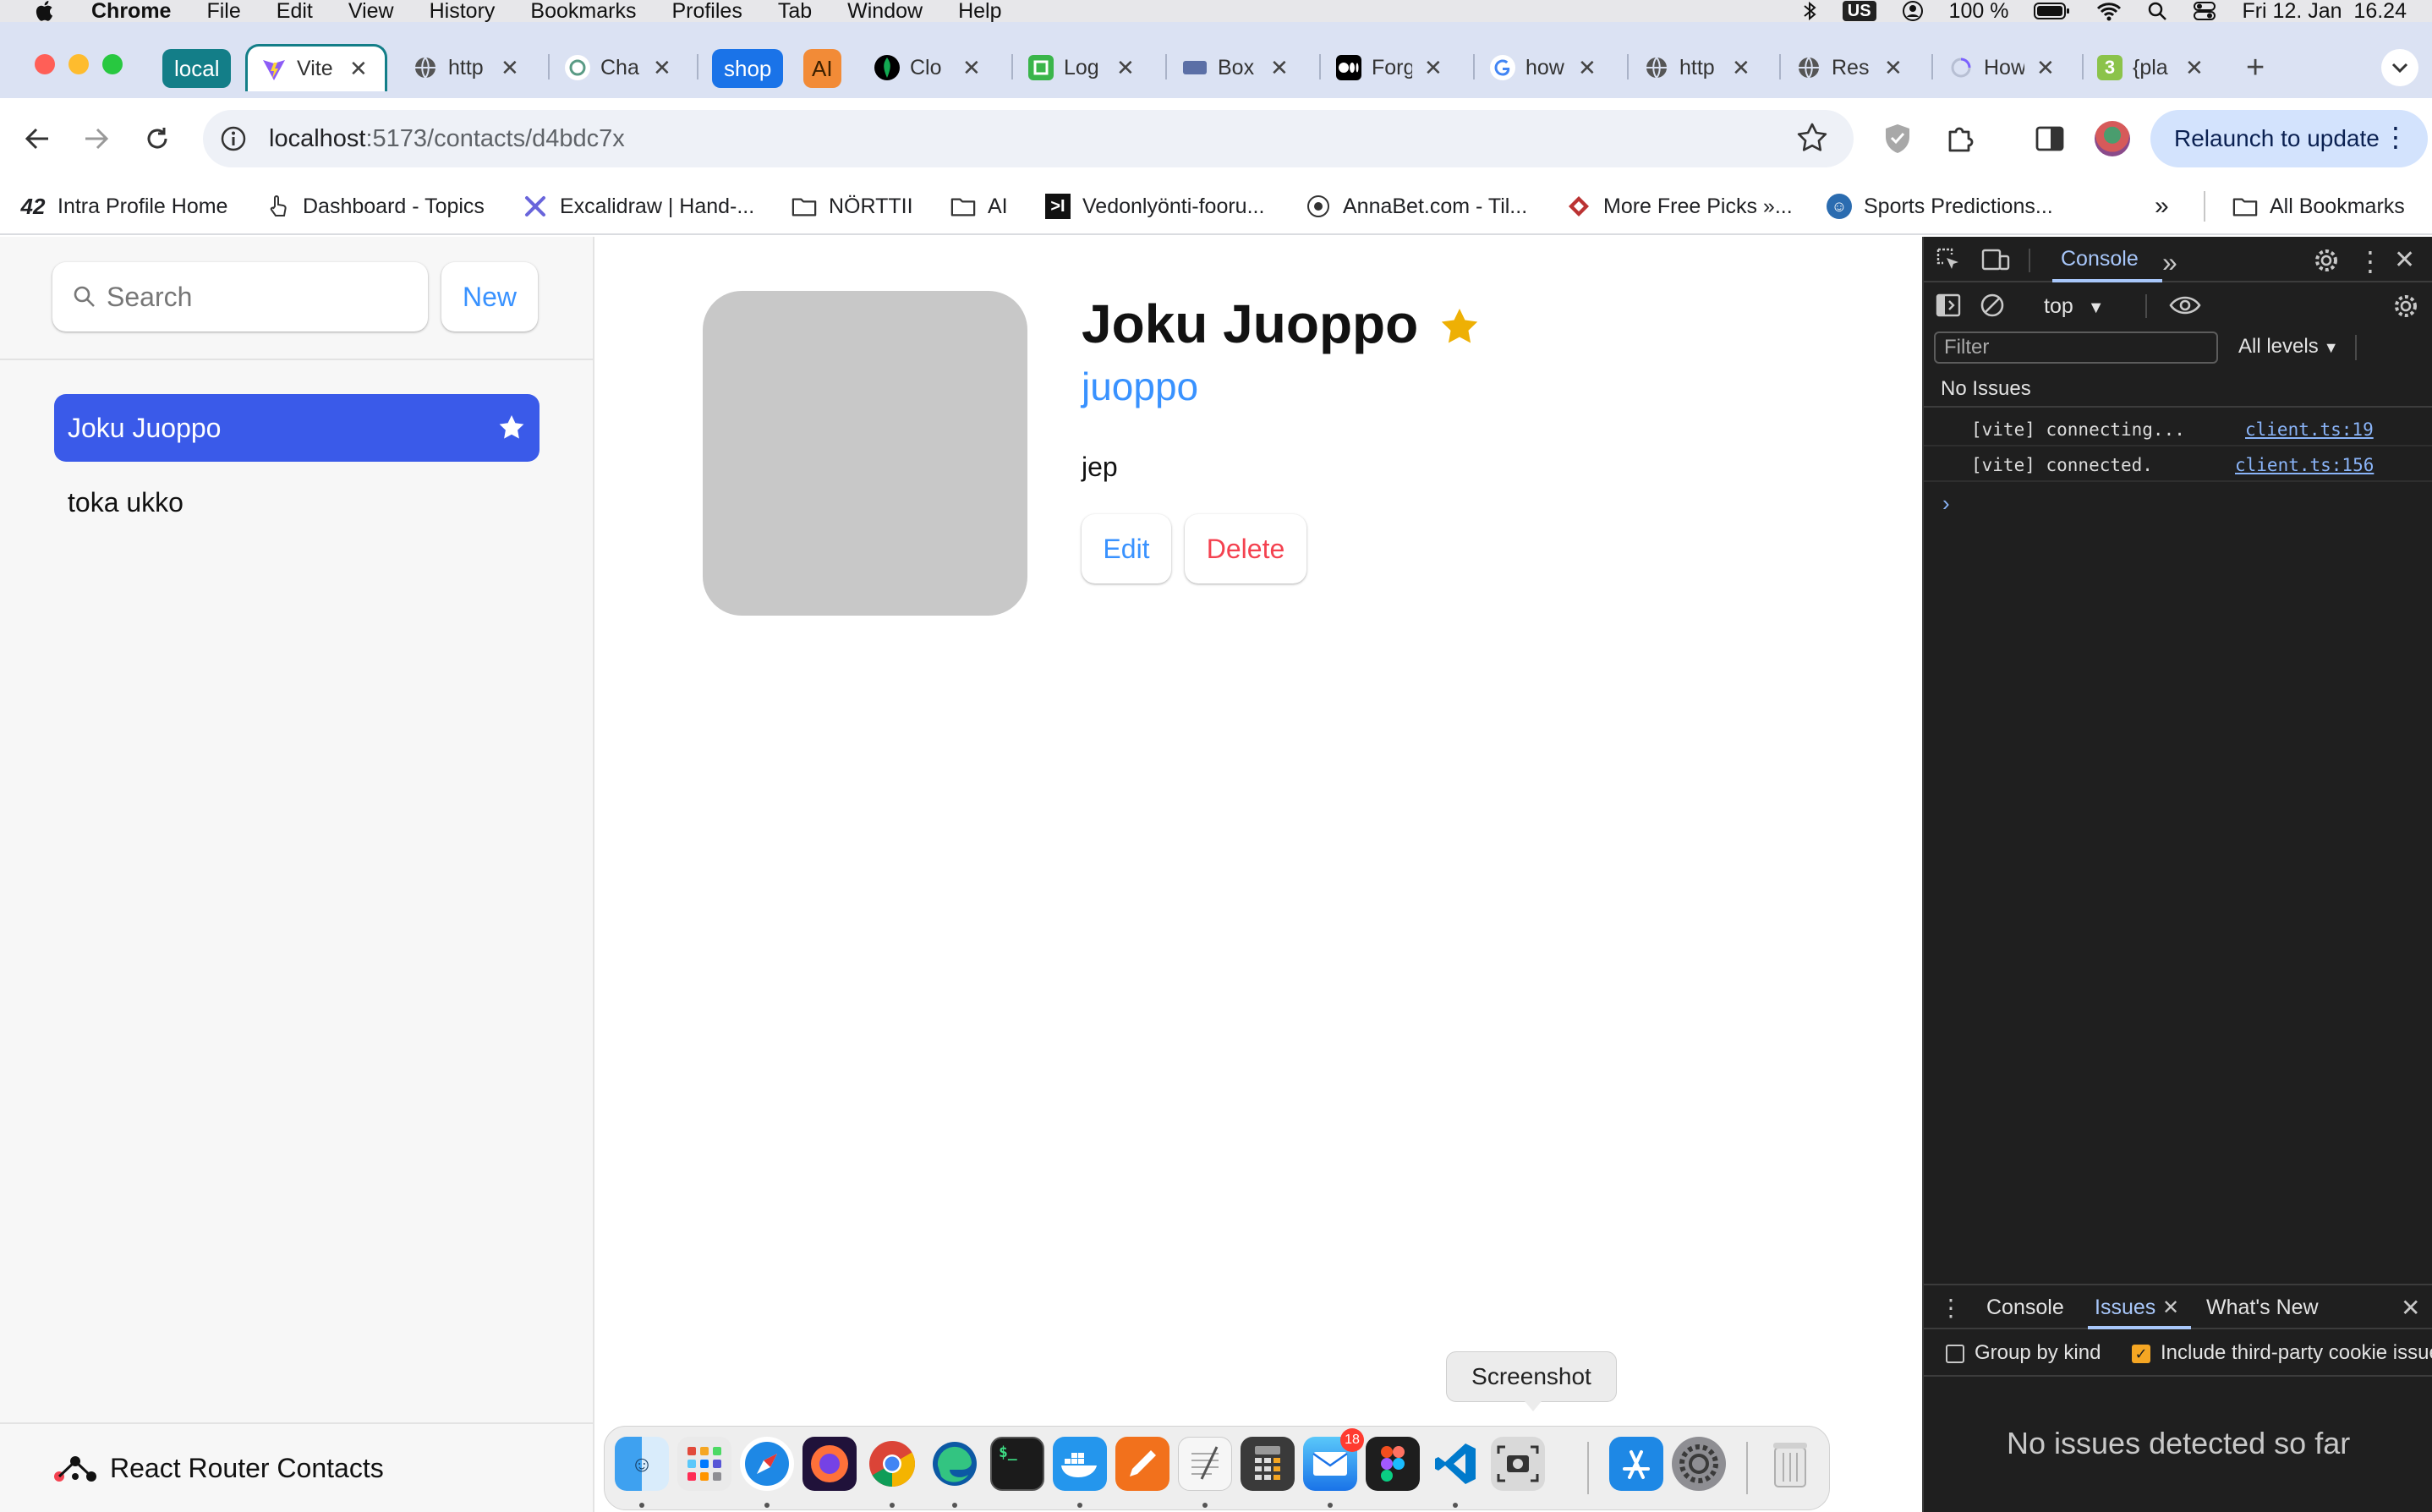  What do you see at coordinates (706, 11) in the screenshot?
I see `menu-profiles: Profiles` at bounding box center [706, 11].